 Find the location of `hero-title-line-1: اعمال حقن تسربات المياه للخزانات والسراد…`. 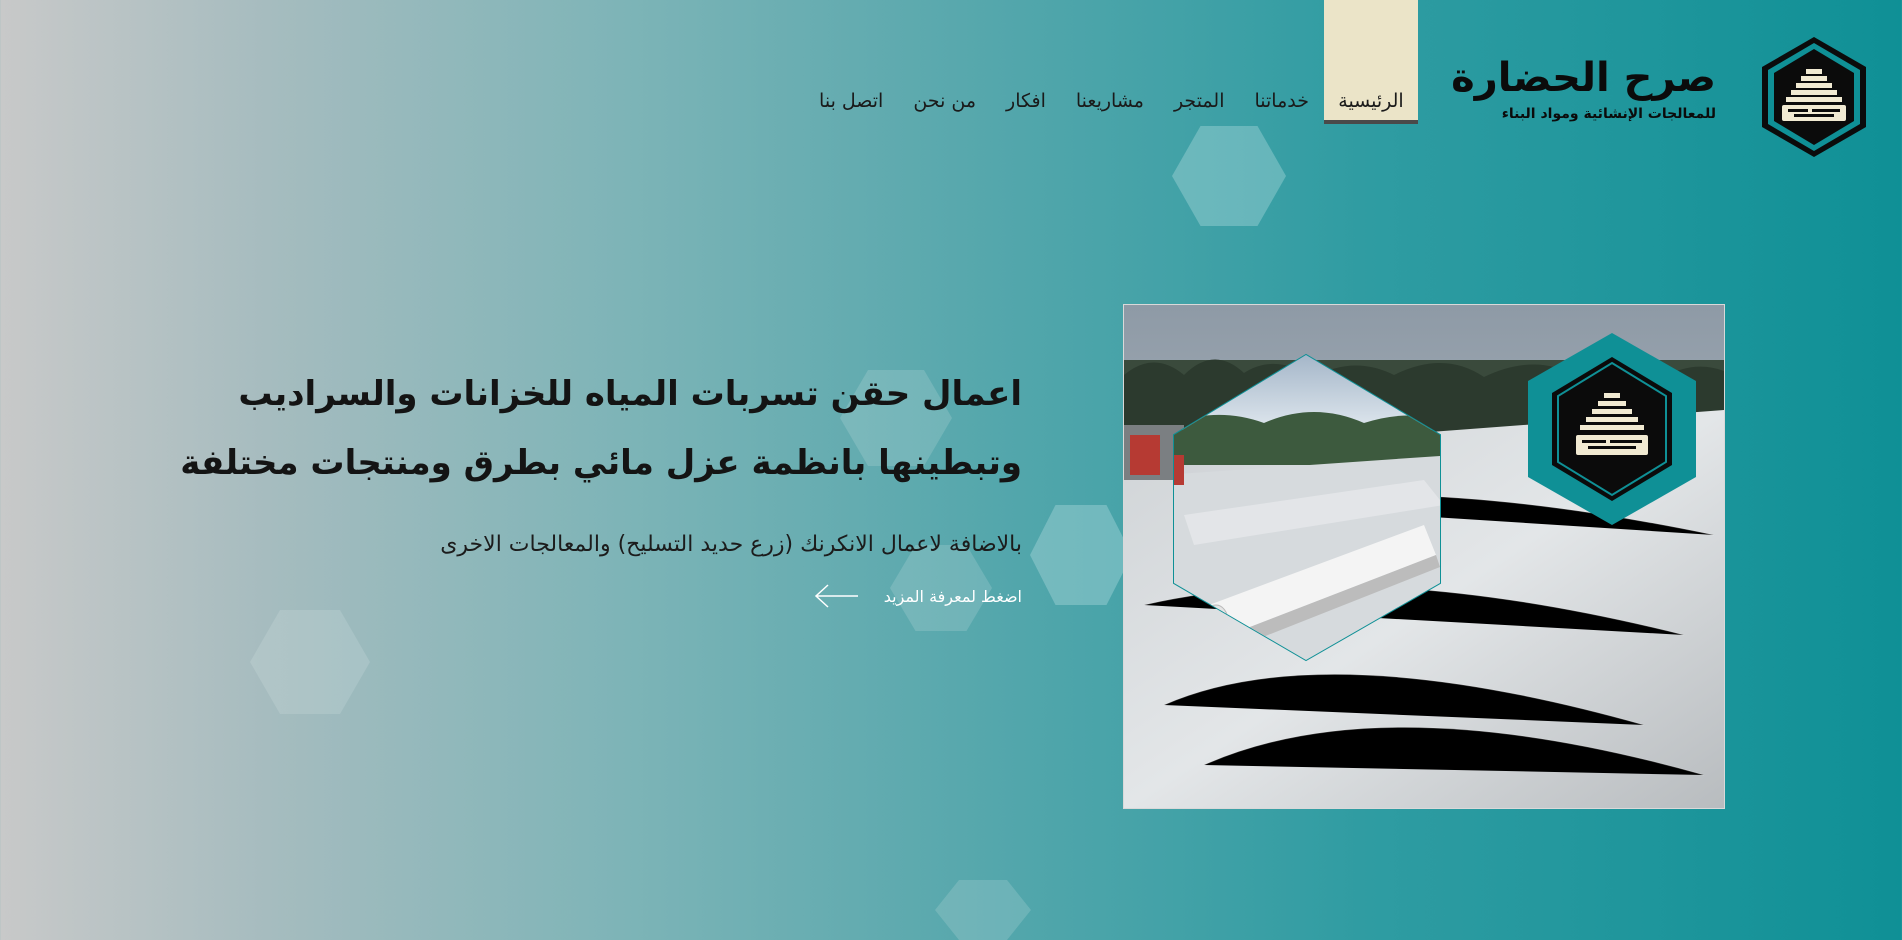

hero-title-line-1: اعمال حقن تسربات المياه للخزانات والسراد… is located at coordinates (630, 394).